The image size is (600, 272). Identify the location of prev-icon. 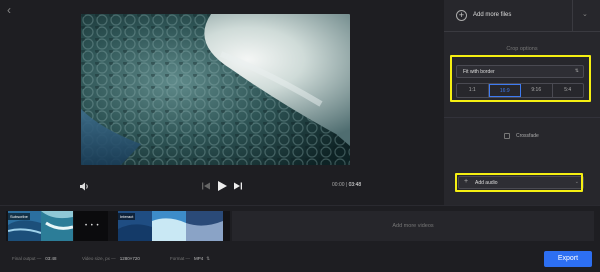
(206, 186).